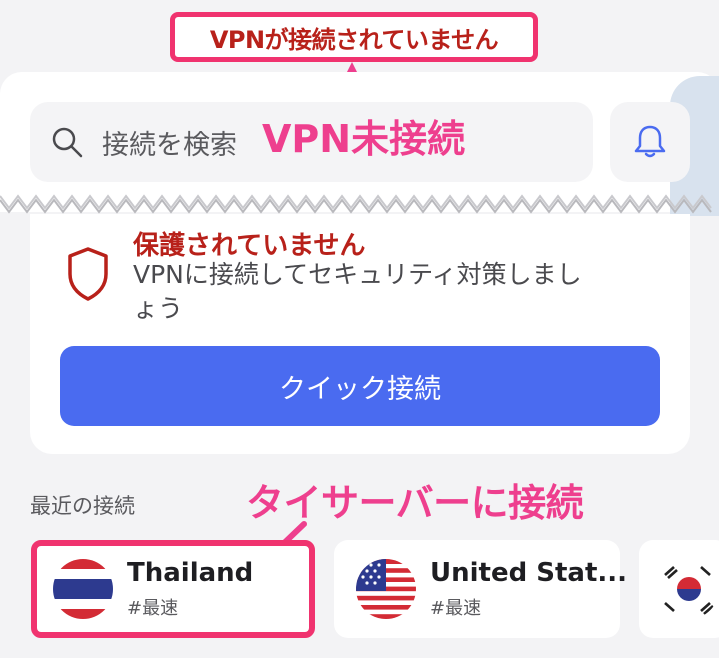 The height and width of the screenshot is (658, 719). What do you see at coordinates (386, 589) in the screenshot?
I see `us-flag-icon` at bounding box center [386, 589].